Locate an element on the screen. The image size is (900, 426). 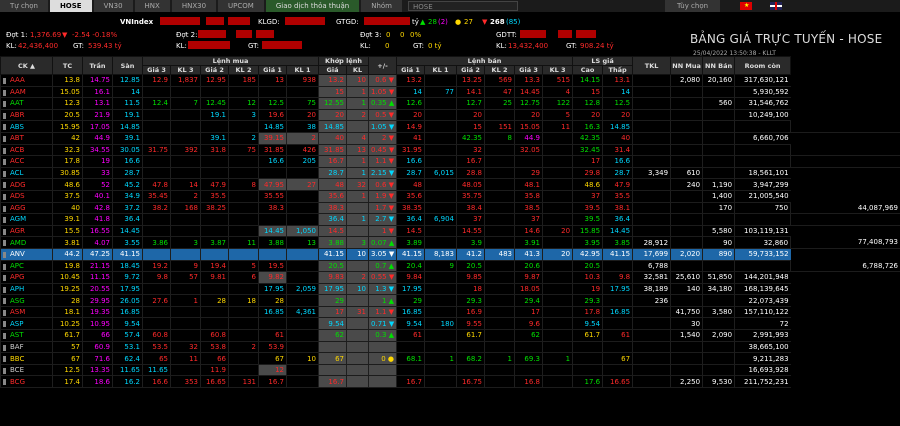
cell-symbol: APC is located at coordinates (26, 266).